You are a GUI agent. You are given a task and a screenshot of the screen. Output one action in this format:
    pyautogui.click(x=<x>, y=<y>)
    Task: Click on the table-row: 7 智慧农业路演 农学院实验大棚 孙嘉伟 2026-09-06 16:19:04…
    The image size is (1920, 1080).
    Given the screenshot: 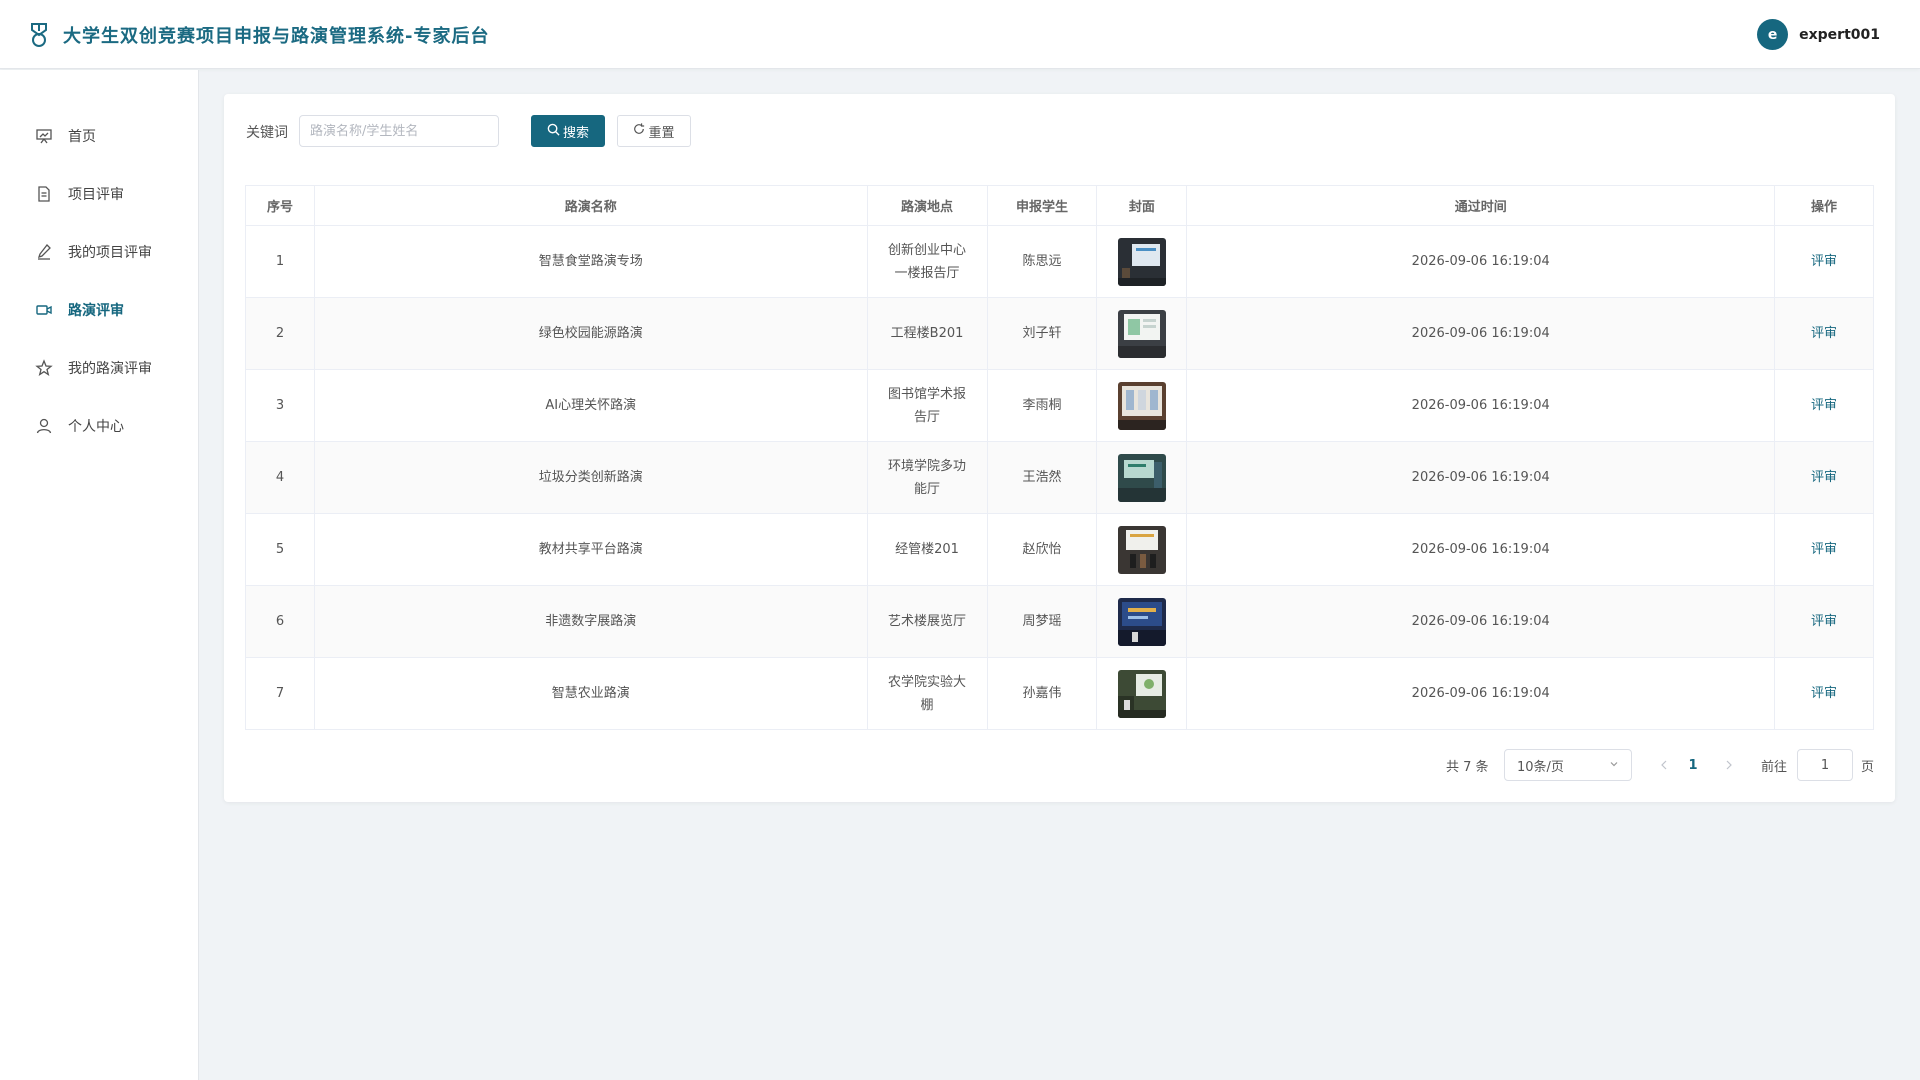 What is the action you would take?
    pyautogui.click(x=1059, y=693)
    